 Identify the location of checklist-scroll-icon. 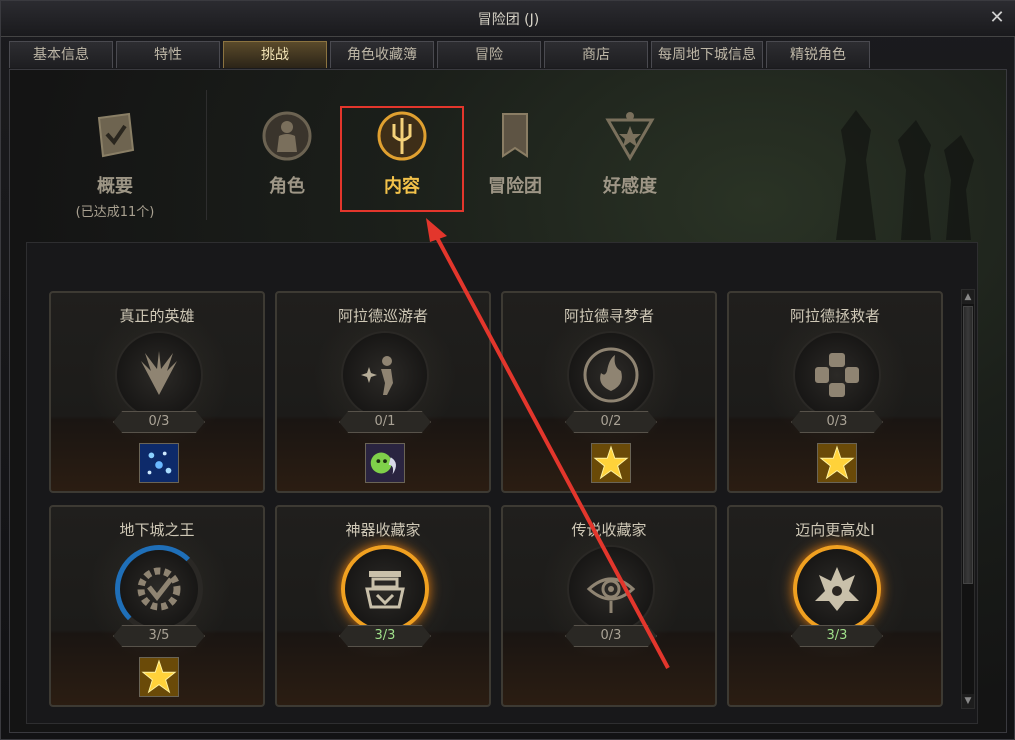
(116, 135).